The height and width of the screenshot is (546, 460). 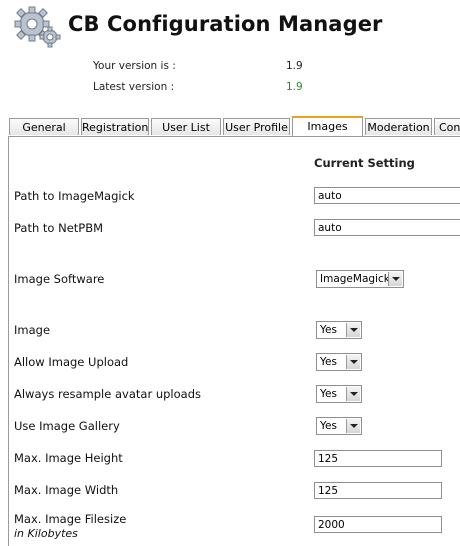 What do you see at coordinates (186, 126) in the screenshot?
I see `tab-user-list: User List` at bounding box center [186, 126].